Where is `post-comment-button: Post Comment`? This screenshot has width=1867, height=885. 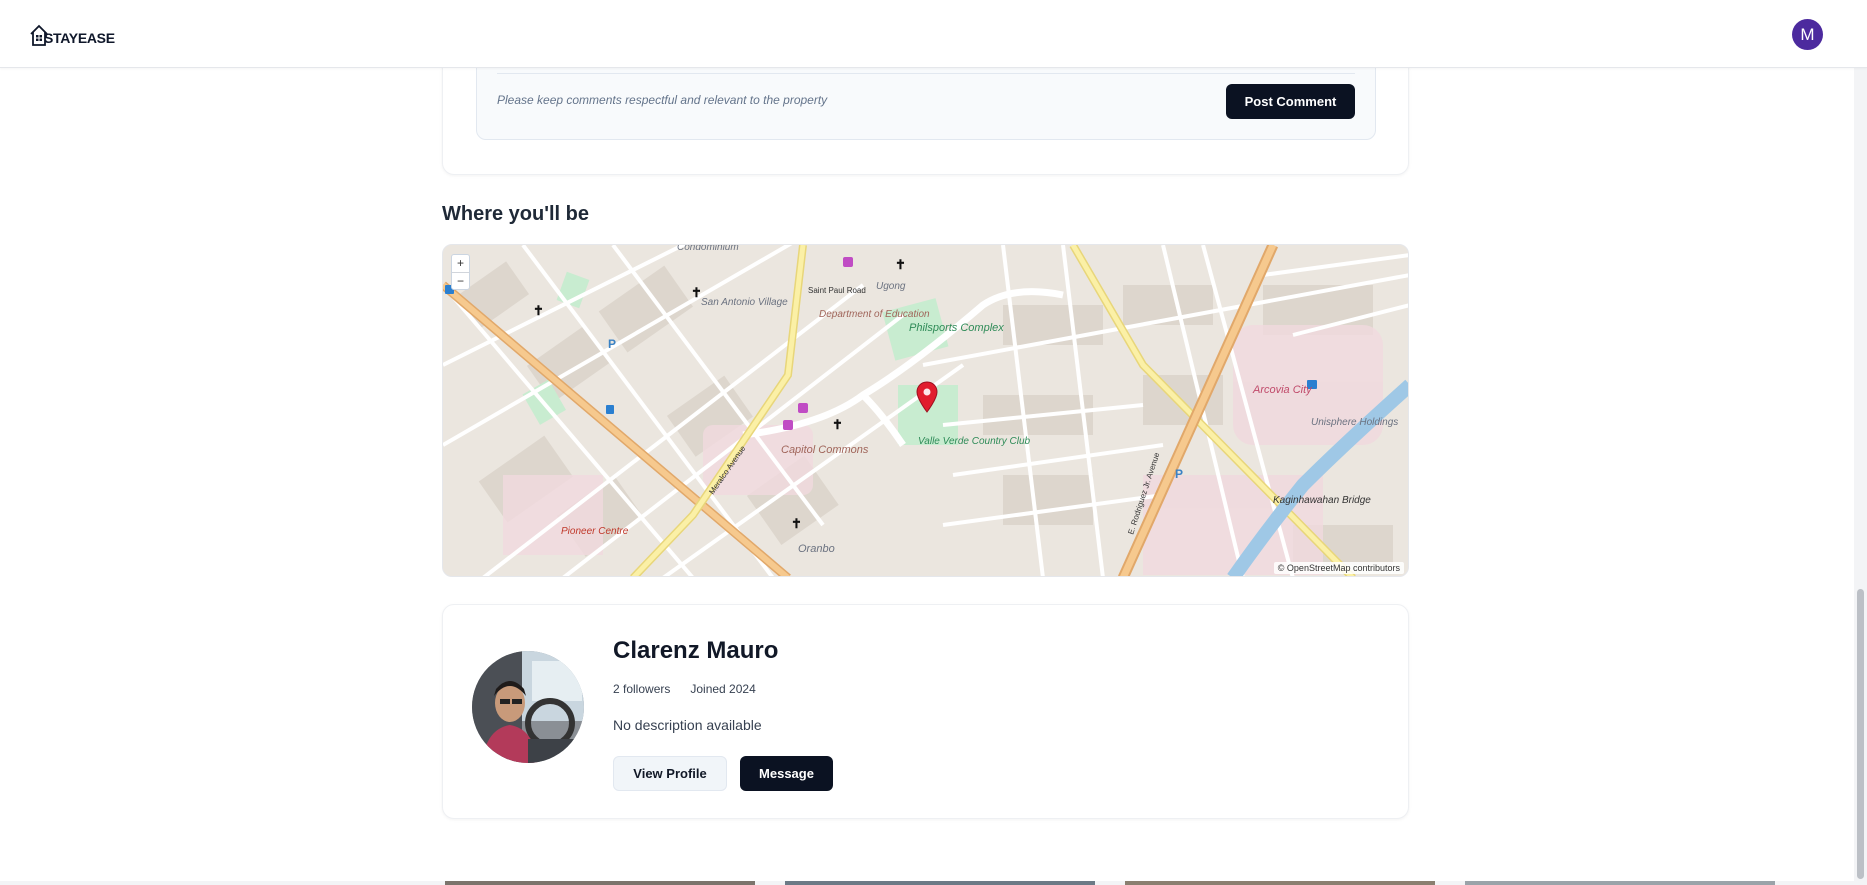
post-comment-button: Post Comment is located at coordinates (1290, 101).